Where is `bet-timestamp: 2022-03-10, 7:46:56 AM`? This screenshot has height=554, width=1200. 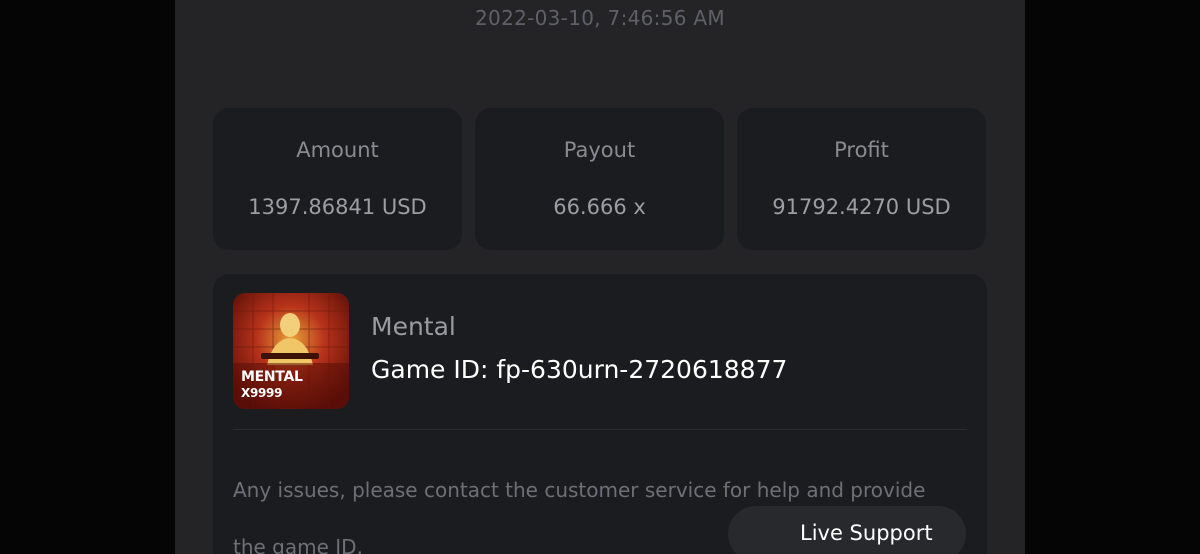 bet-timestamp: 2022-03-10, 7:46:56 AM is located at coordinates (600, 18).